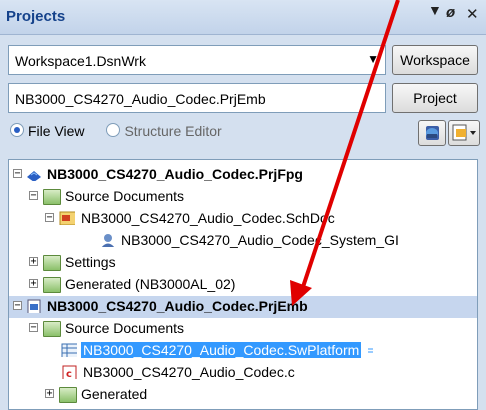 The width and height of the screenshot is (486, 410). Describe the element at coordinates (260, 240) in the screenshot. I see `tree-item-label: NB3000_CS4270_Audio_Codec_System_GI` at that location.